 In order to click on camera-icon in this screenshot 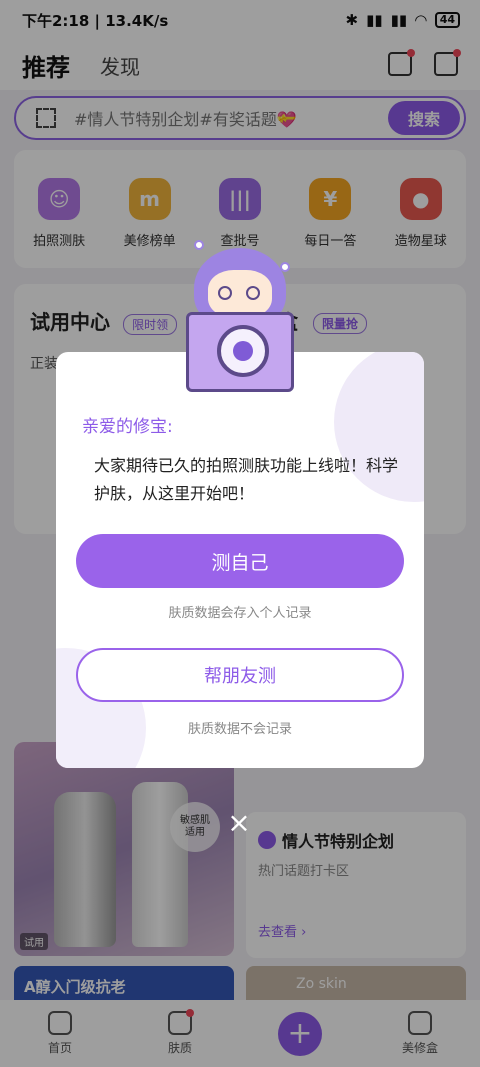, I will do `click(240, 352)`.